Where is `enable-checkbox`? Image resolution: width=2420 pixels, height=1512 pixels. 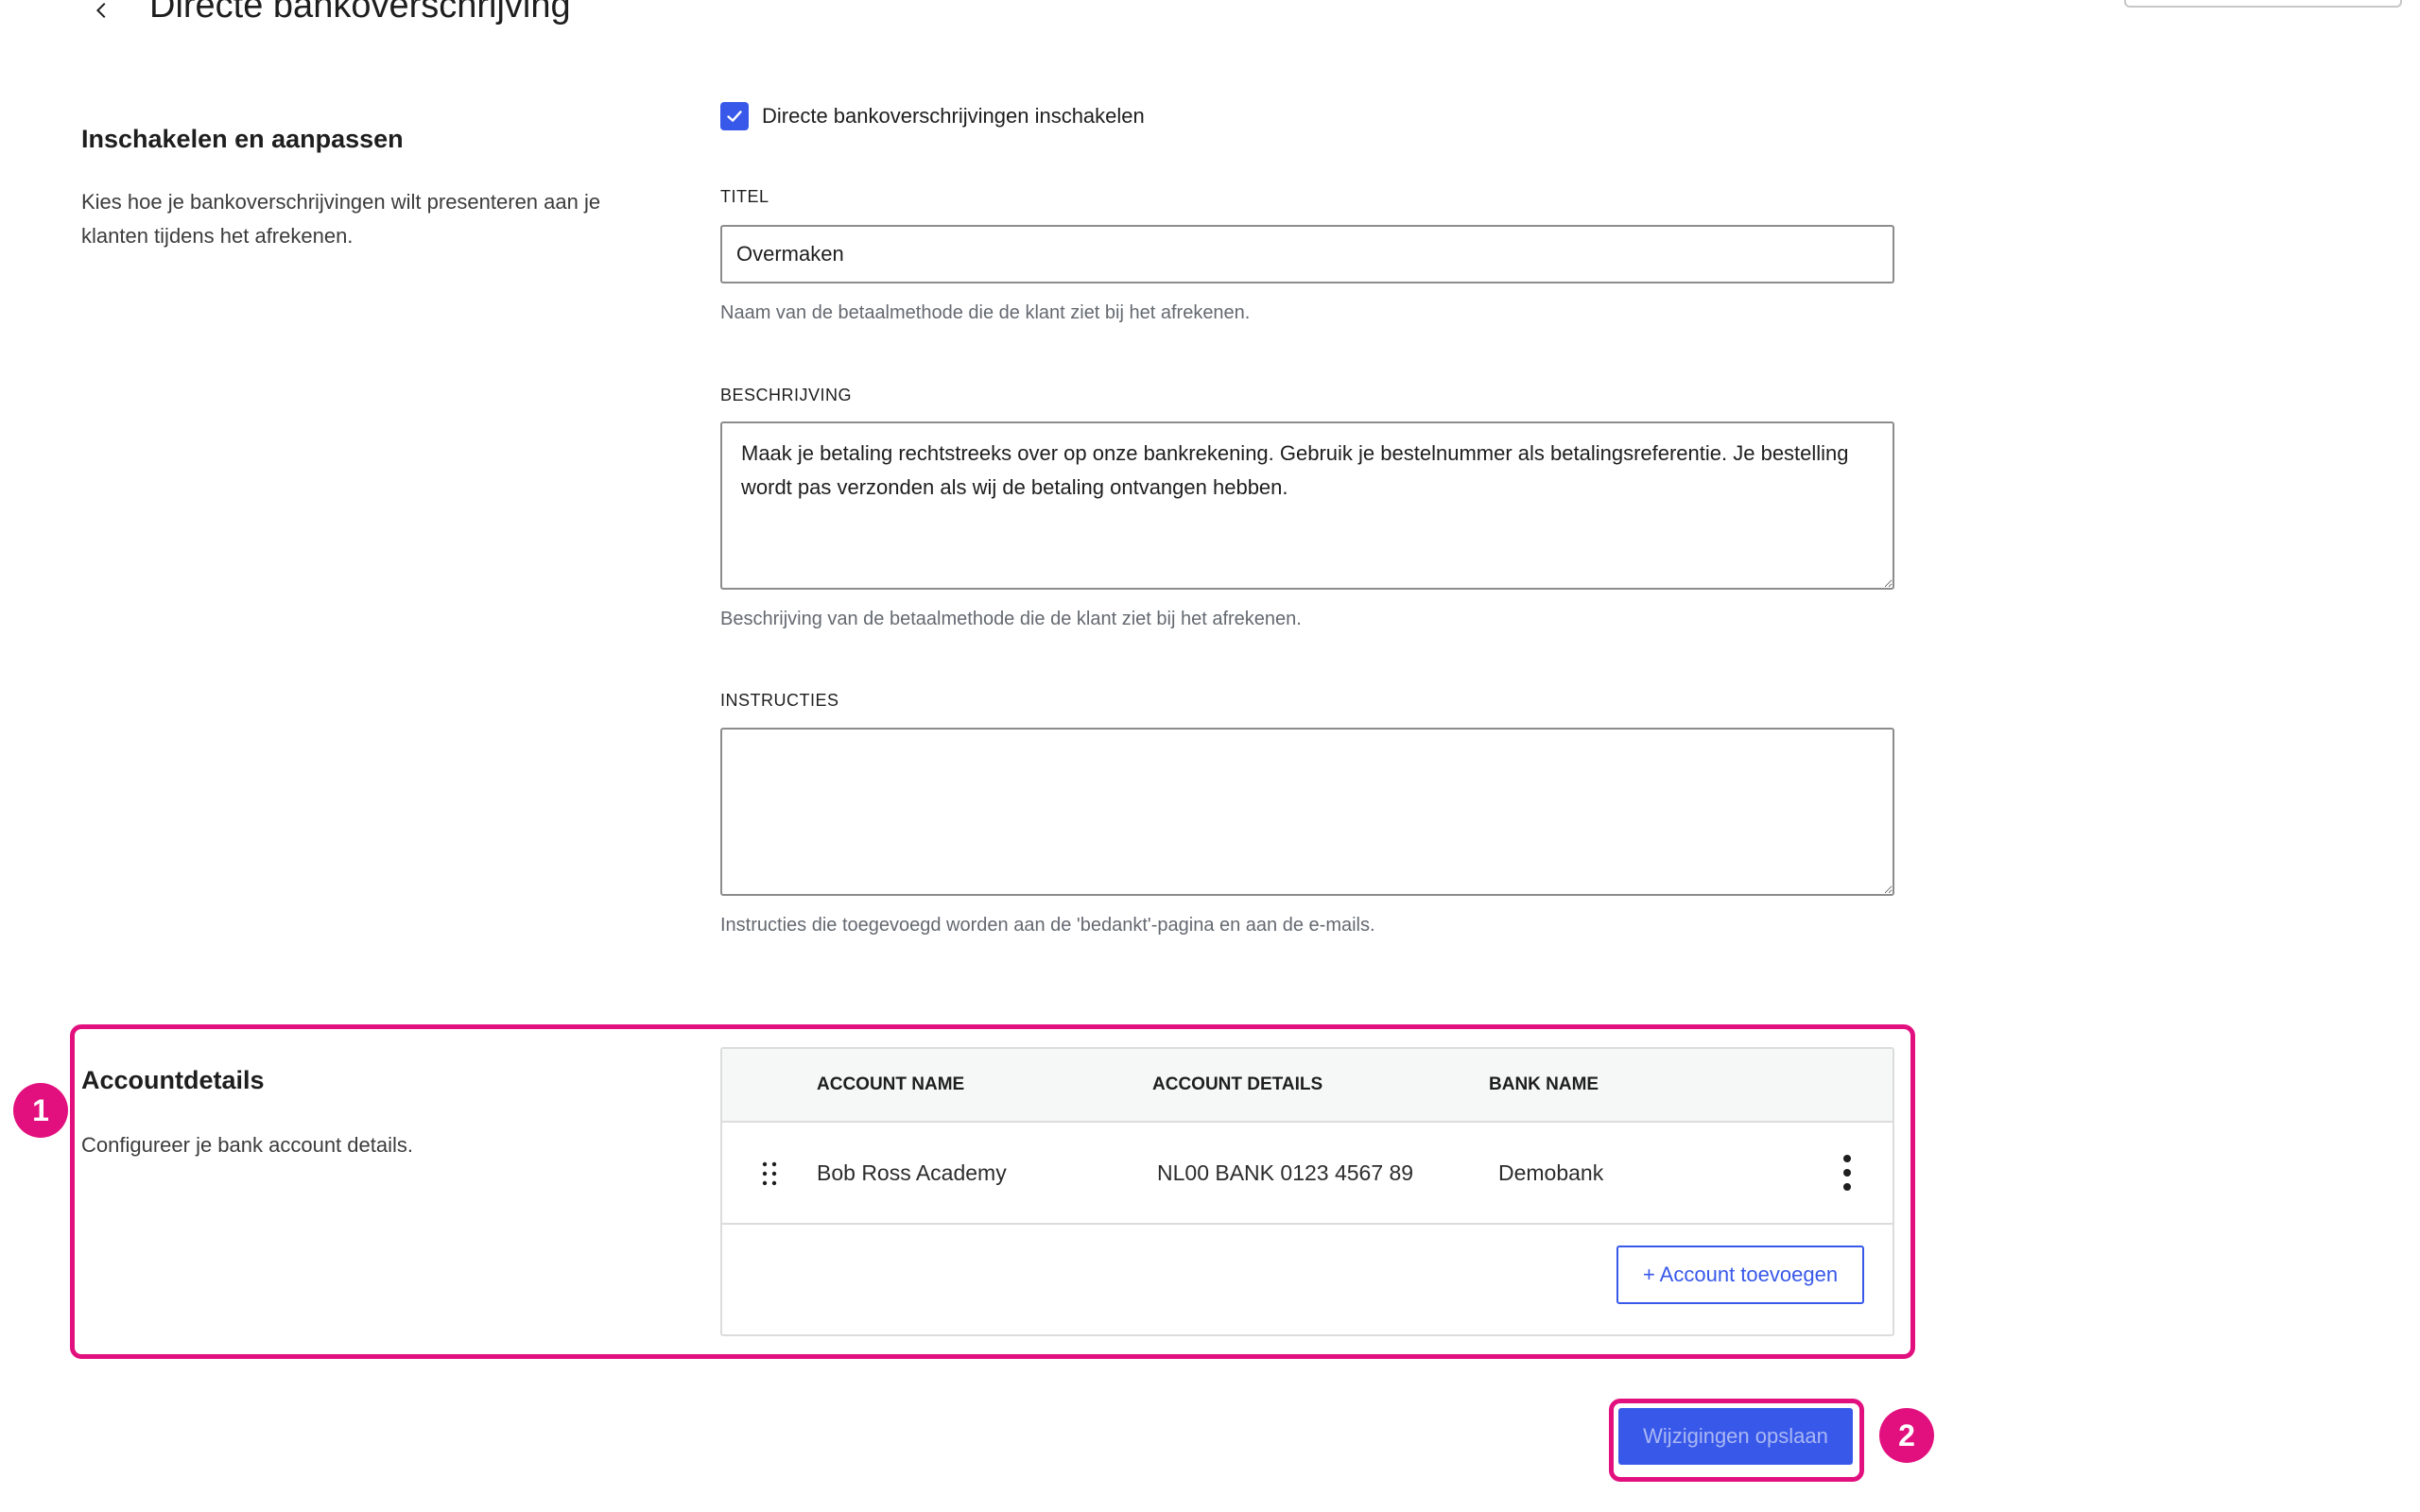
enable-checkbox is located at coordinates (735, 116).